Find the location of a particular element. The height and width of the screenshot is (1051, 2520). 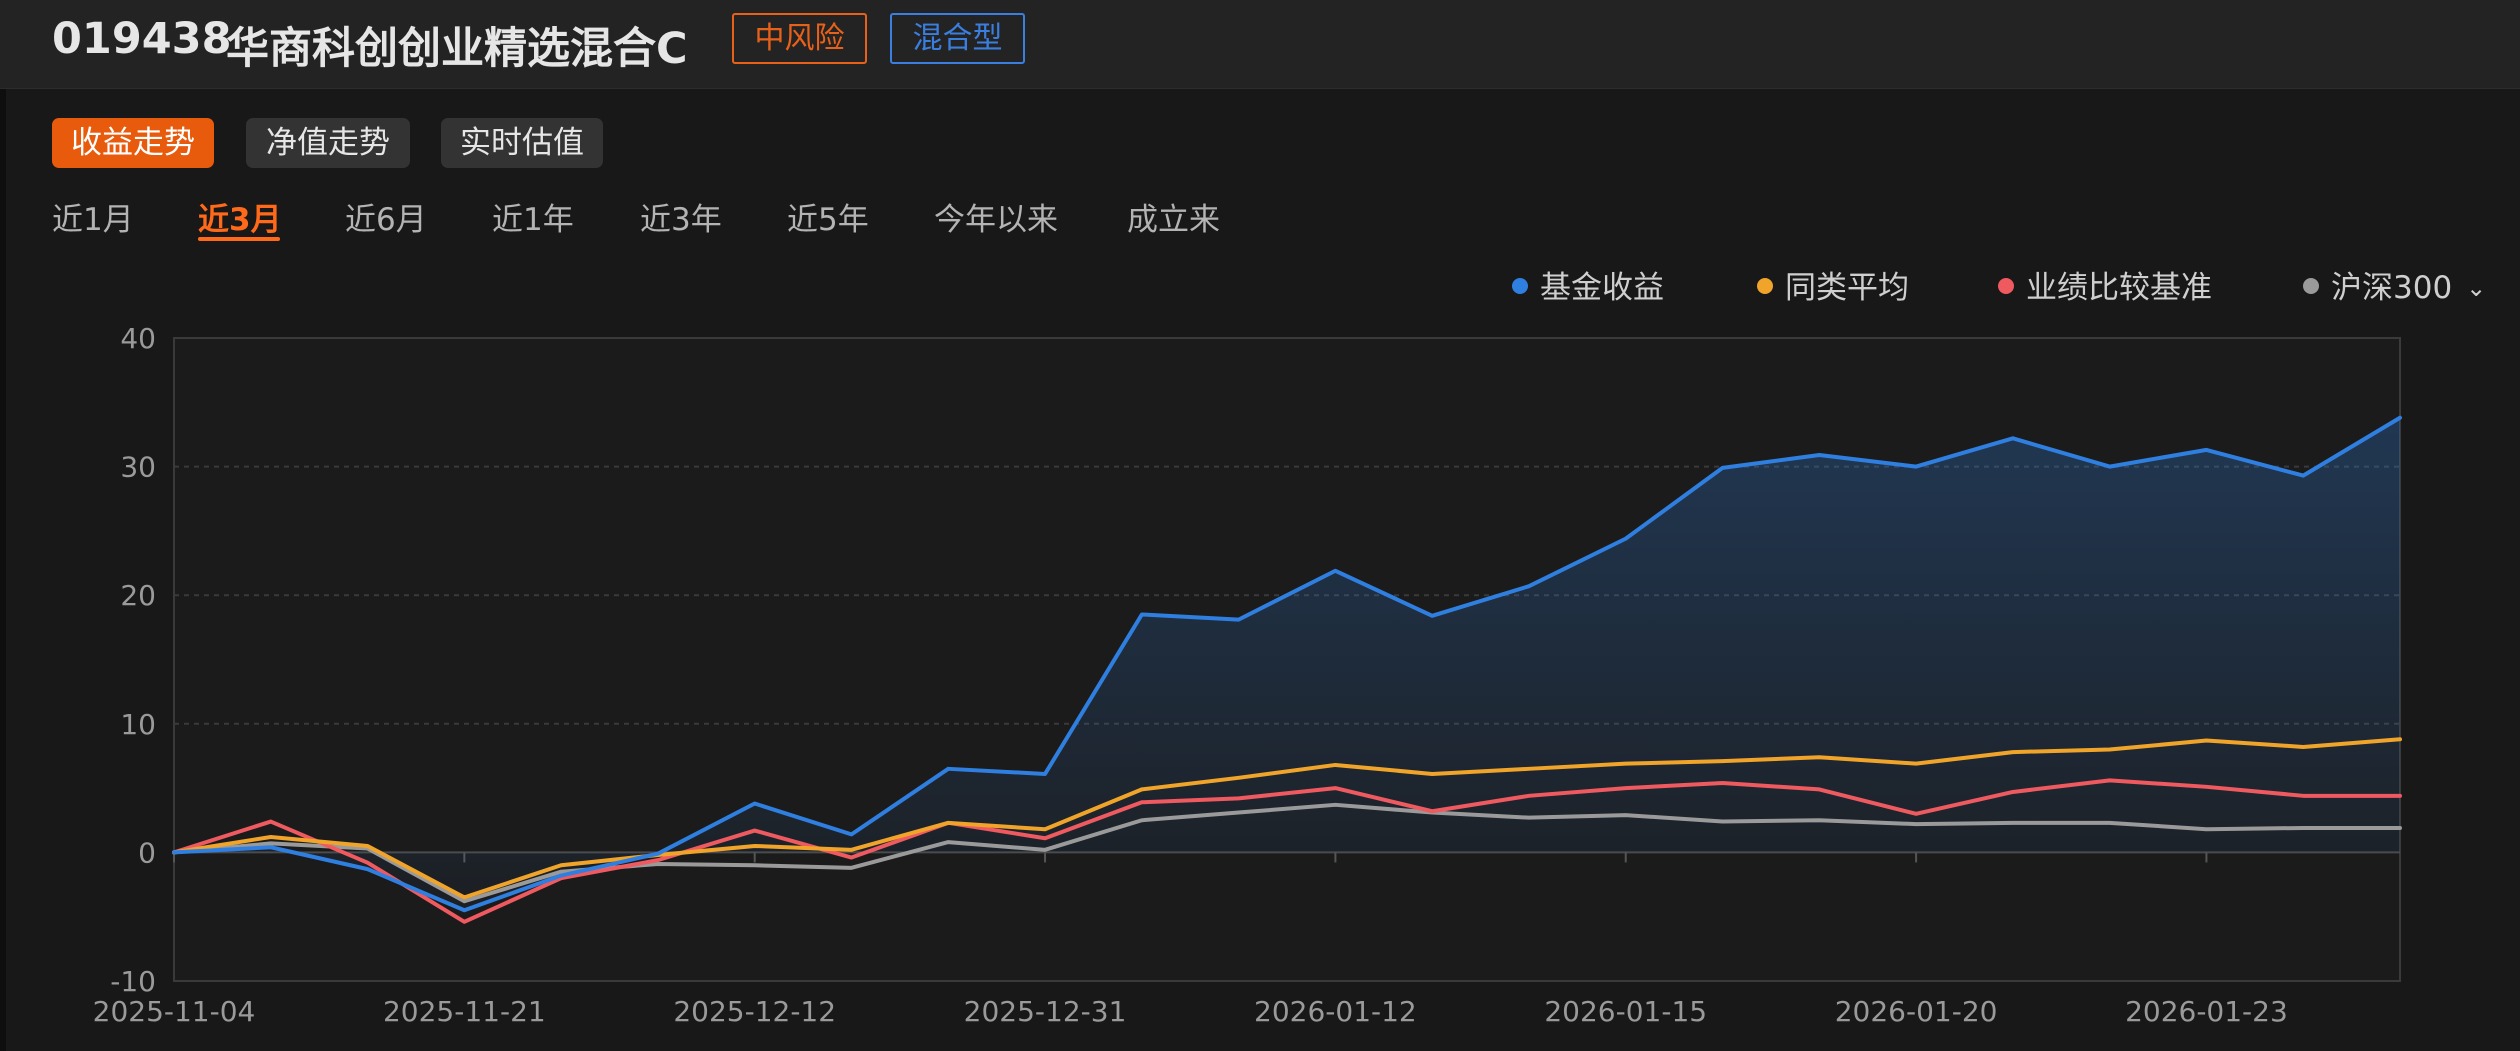

range-tab-1y: 近1年 is located at coordinates (533, 216).